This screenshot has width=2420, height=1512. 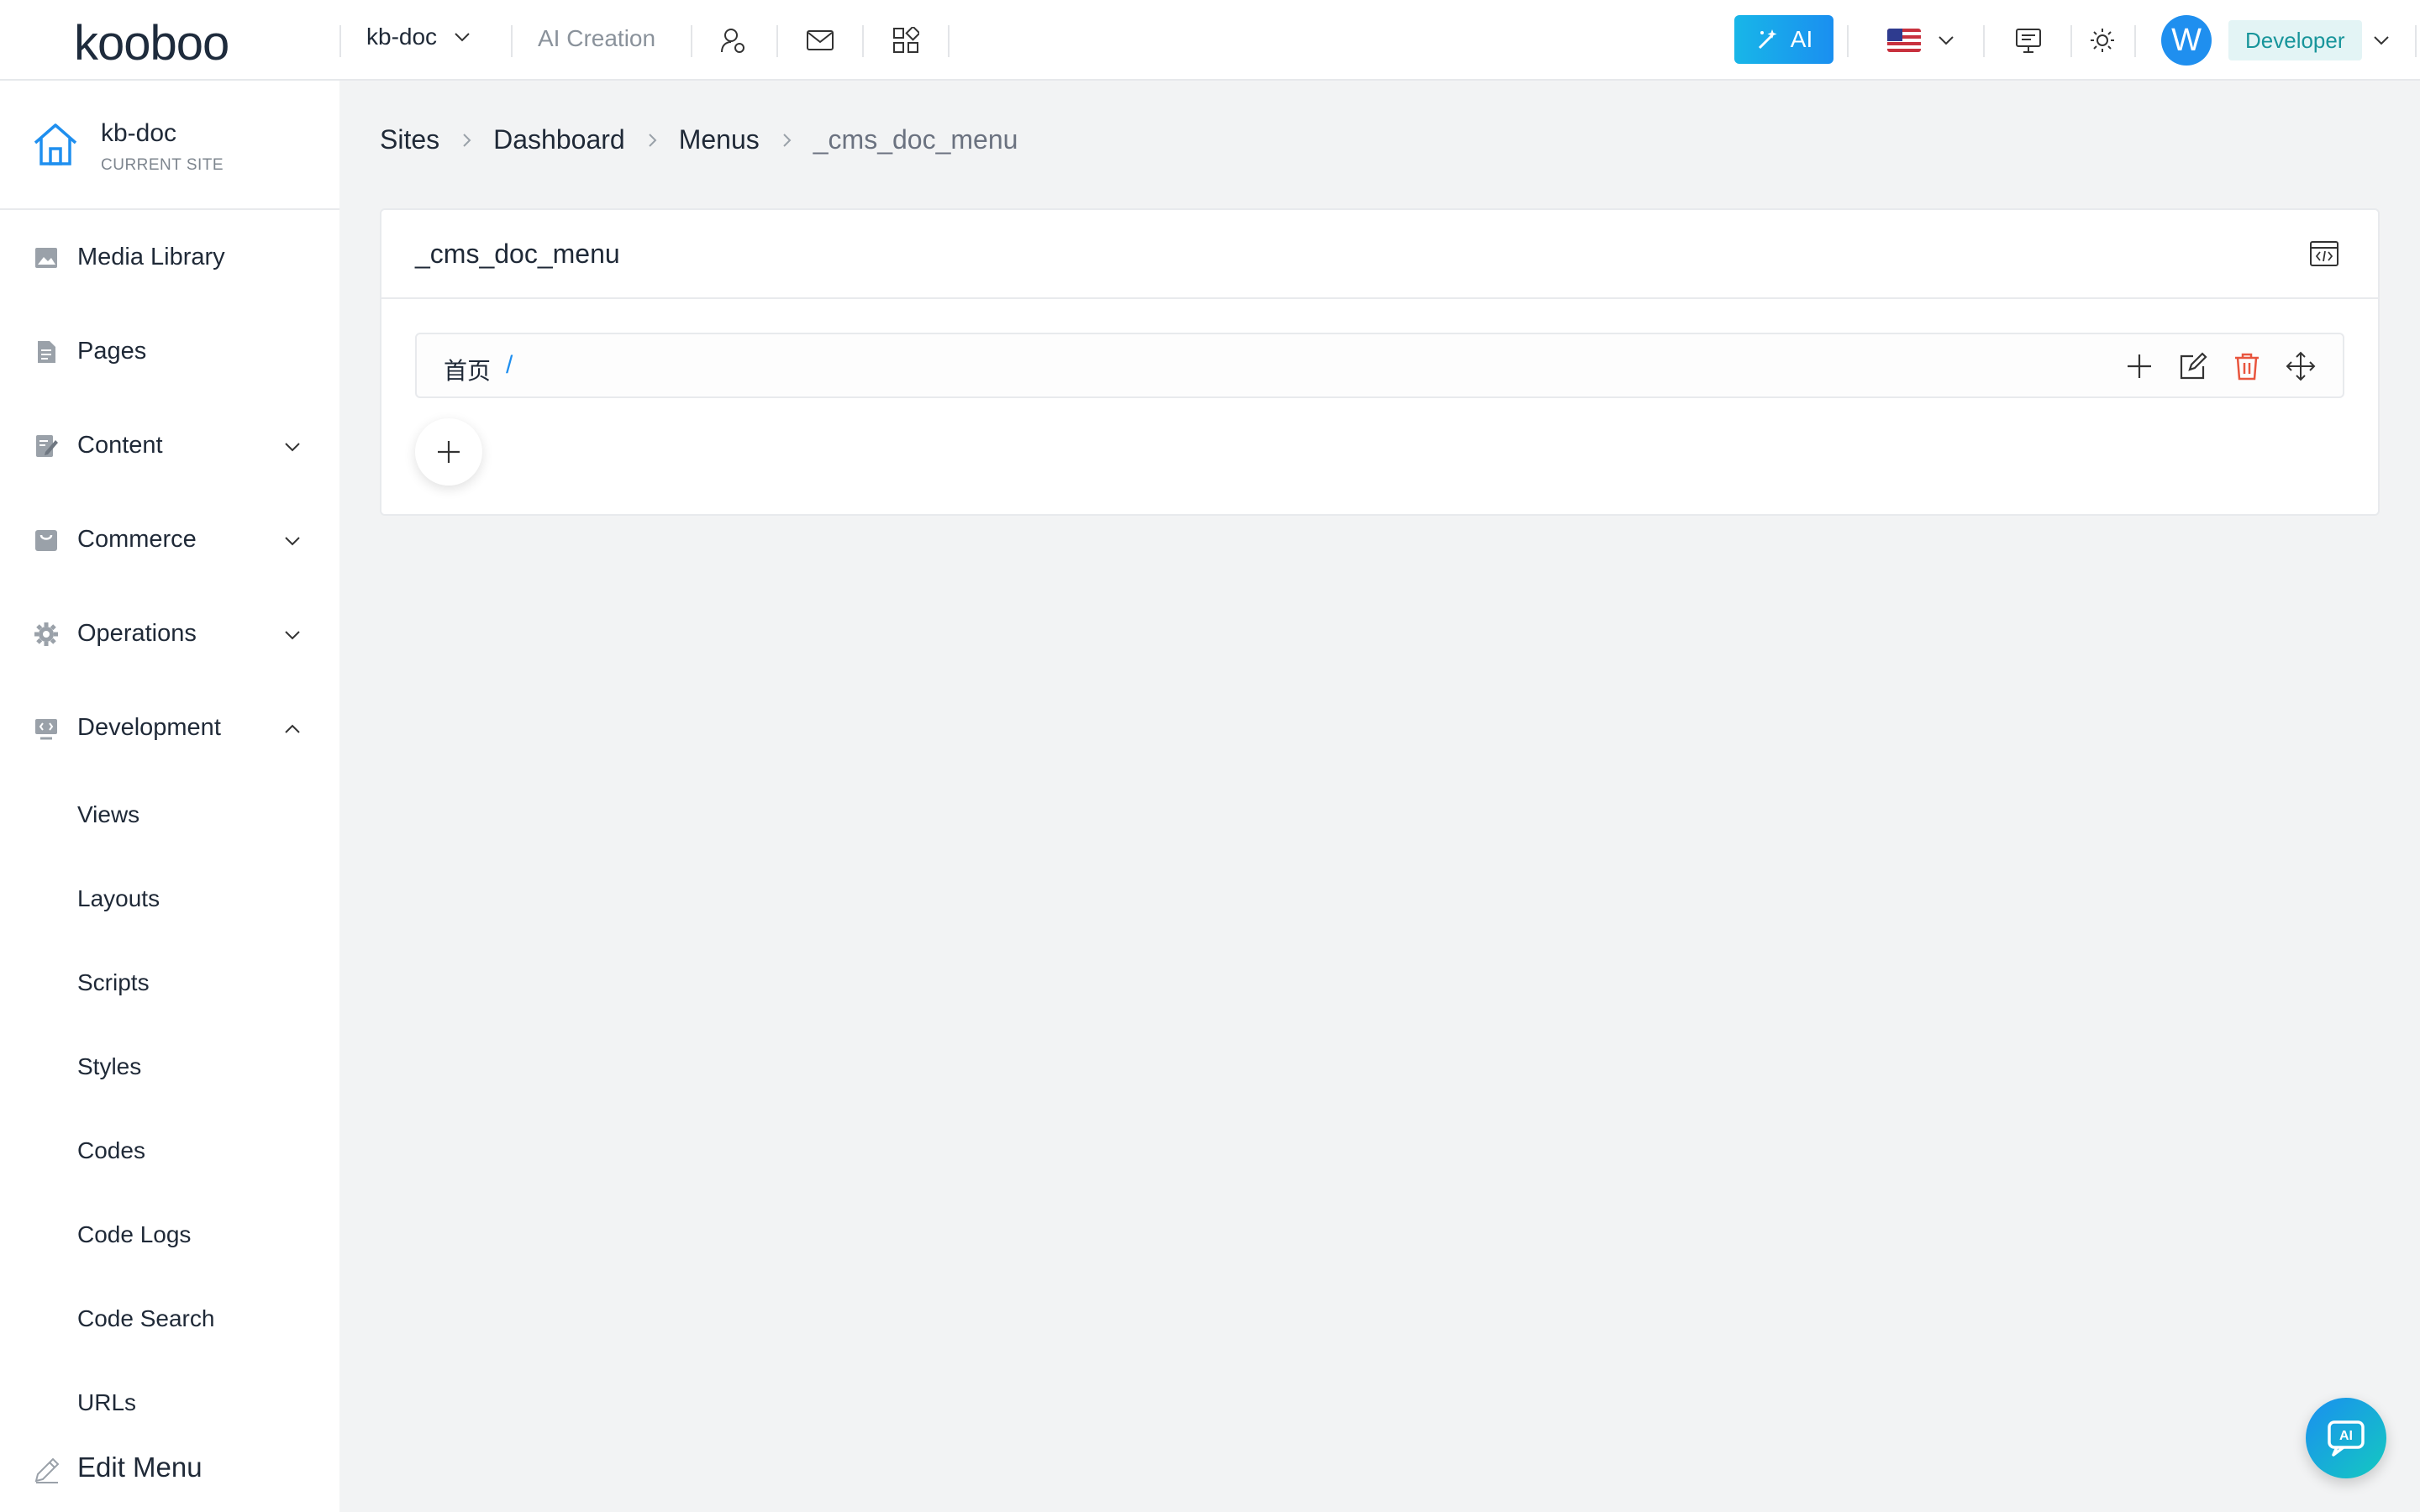 I want to click on ai-chat-icon: AI, so click(x=2346, y=1438).